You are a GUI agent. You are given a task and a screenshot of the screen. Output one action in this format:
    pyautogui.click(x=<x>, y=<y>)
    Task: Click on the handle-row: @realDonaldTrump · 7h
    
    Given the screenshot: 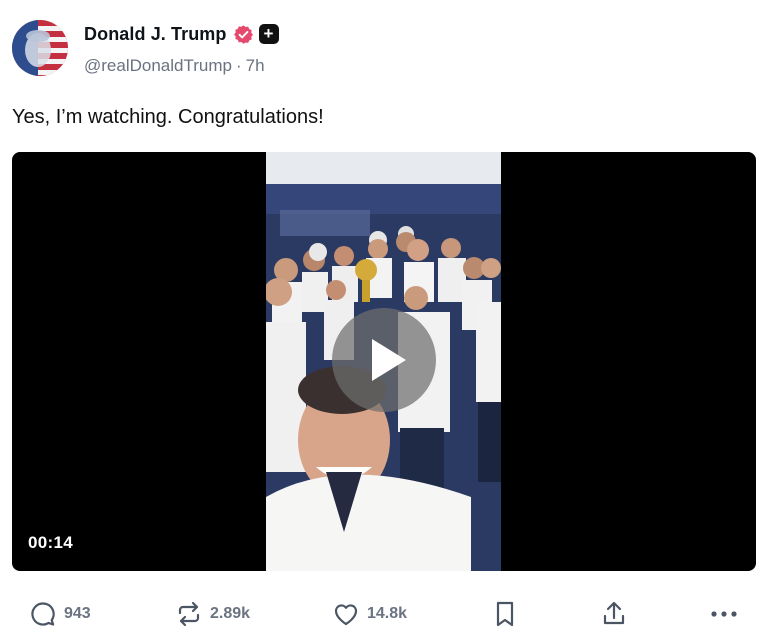 What is the action you would take?
    pyautogui.click(x=174, y=66)
    